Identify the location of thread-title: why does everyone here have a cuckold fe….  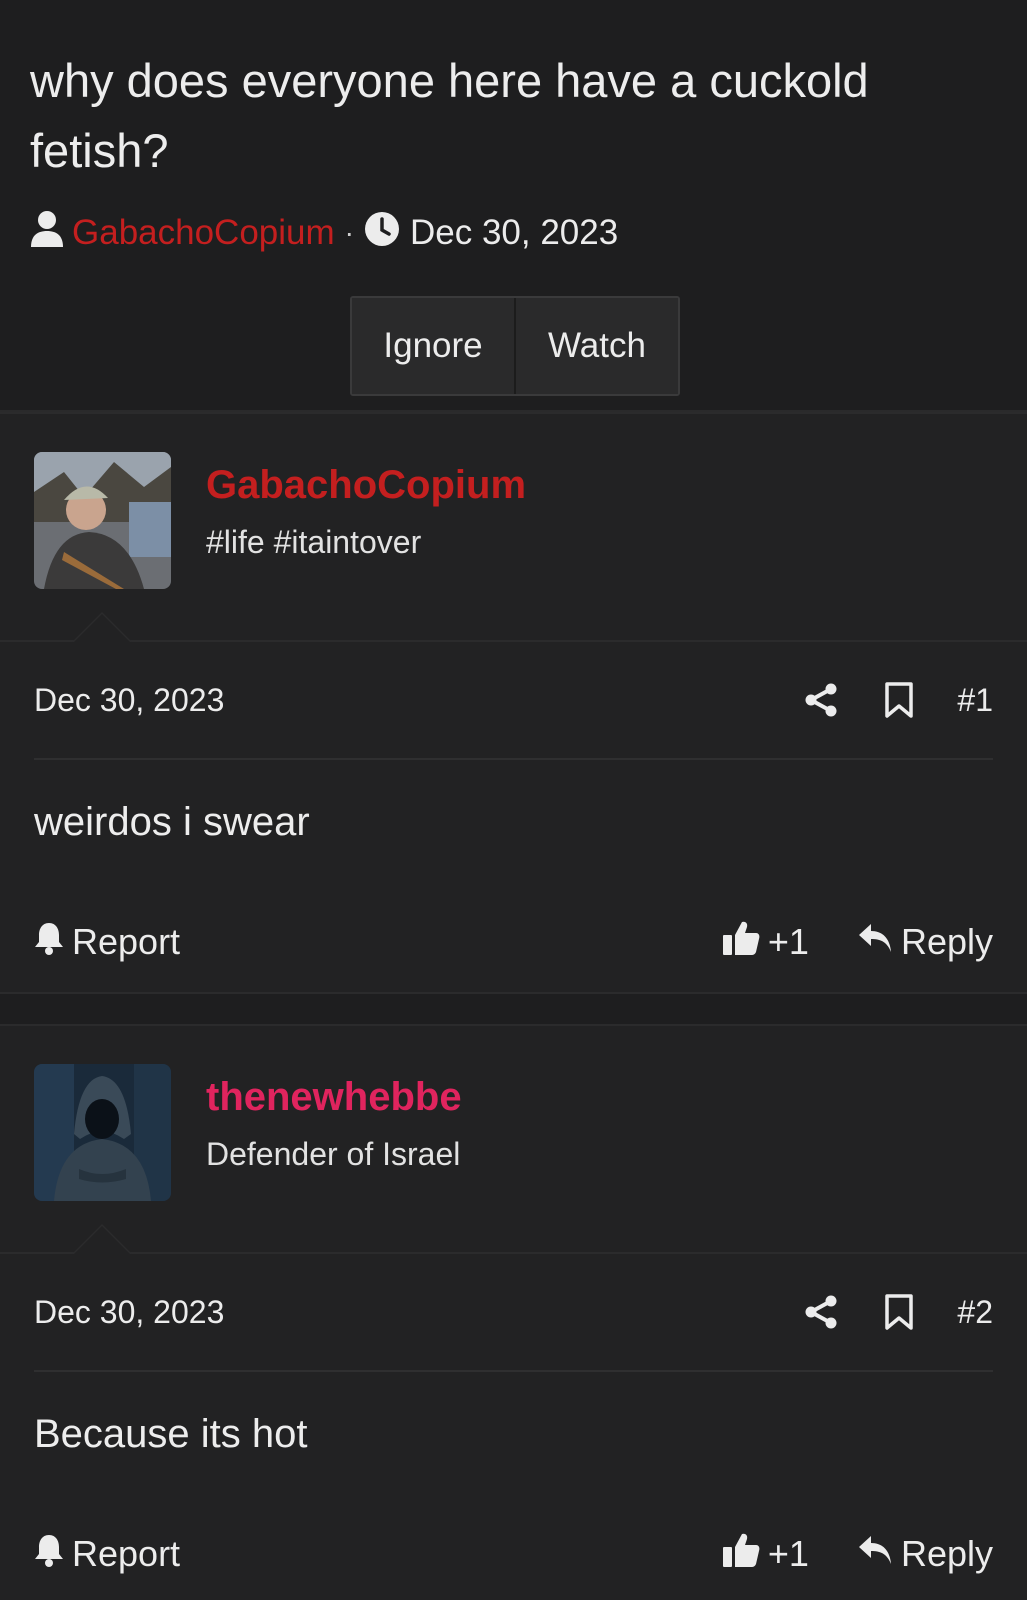
(449, 115).